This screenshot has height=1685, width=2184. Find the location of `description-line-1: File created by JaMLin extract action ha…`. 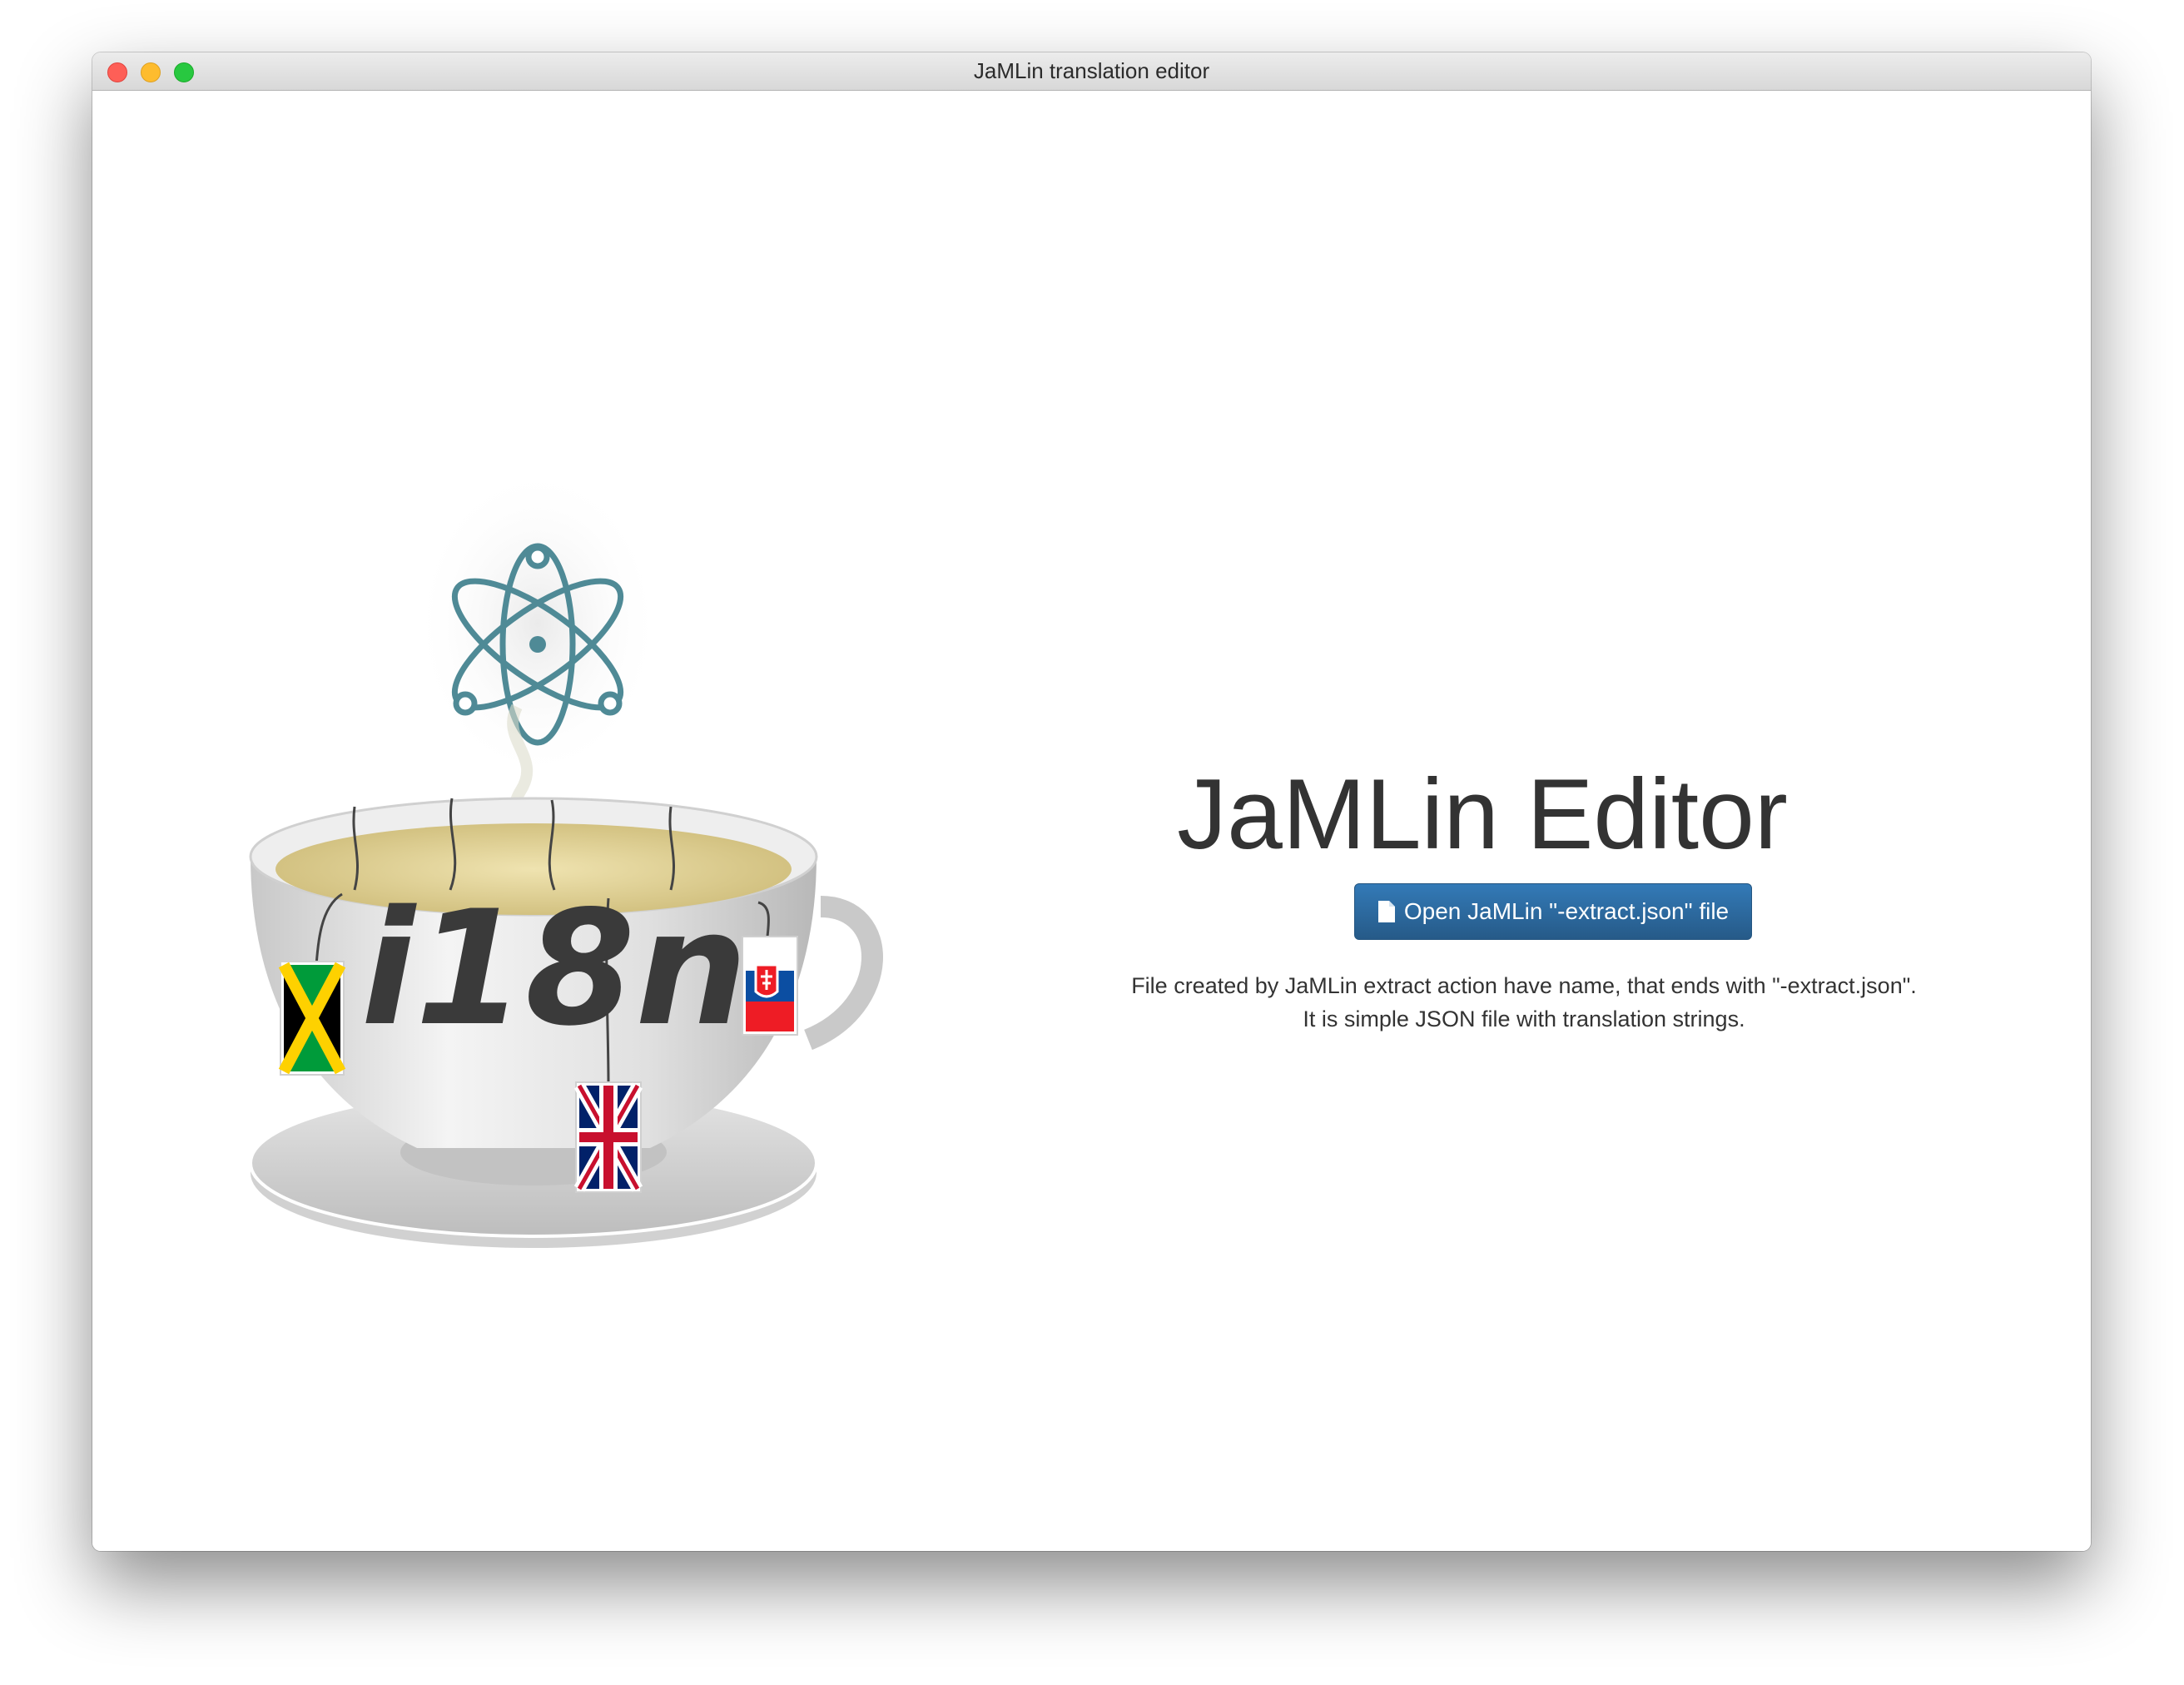

description-line-1: File created by JaMLin extract action ha… is located at coordinates (1524, 986).